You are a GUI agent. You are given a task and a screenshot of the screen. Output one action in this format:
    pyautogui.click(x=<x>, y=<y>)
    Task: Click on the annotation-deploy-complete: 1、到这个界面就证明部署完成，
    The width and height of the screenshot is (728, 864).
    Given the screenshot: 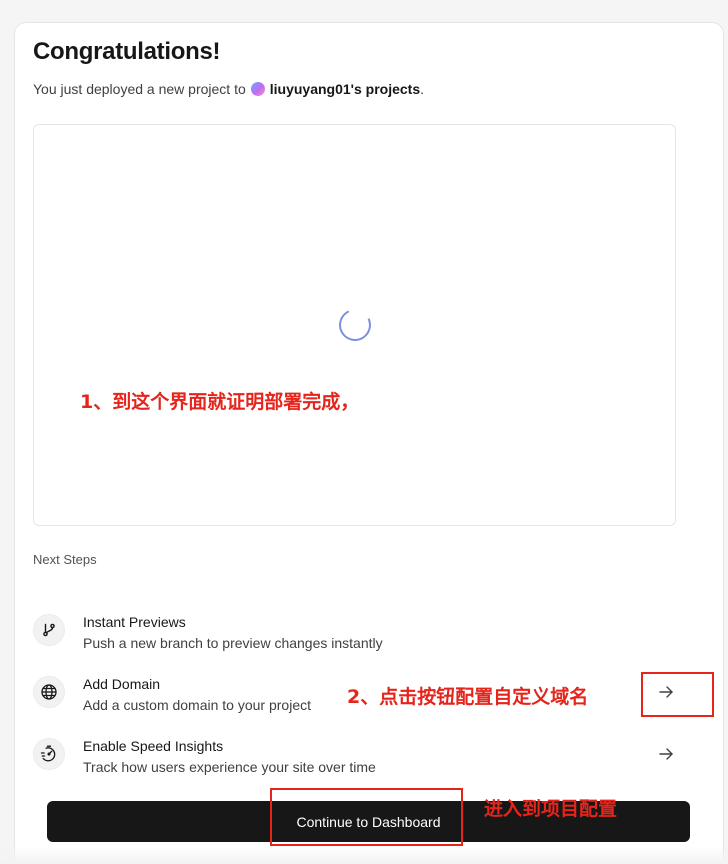 What is the action you would take?
    pyautogui.click(x=220, y=402)
    